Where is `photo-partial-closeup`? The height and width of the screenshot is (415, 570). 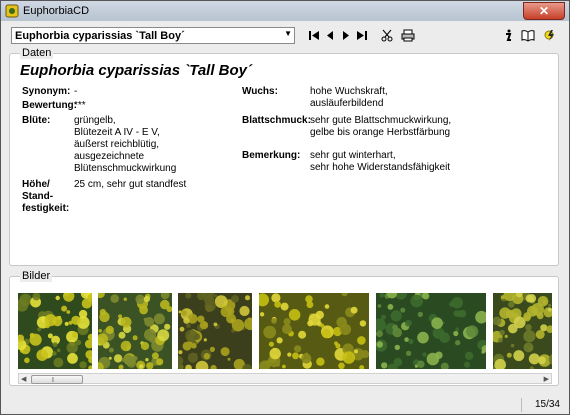
photo-partial-closeup is located at coordinates (522, 331).